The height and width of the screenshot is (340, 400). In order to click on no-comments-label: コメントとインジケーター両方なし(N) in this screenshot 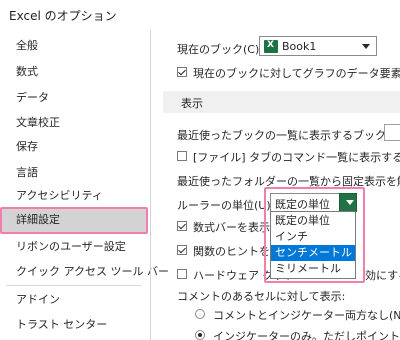, I will do `click(306, 315)`.